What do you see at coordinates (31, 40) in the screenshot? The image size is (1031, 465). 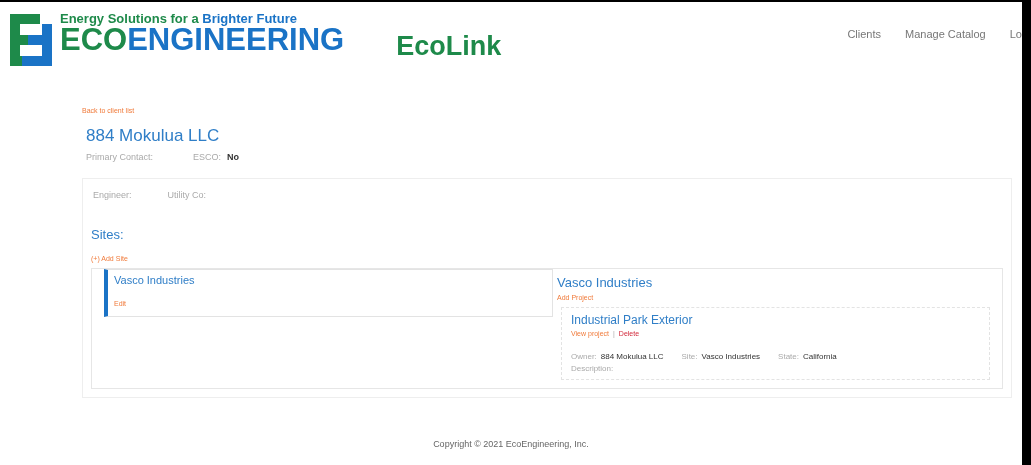 I see `logo-icon` at bounding box center [31, 40].